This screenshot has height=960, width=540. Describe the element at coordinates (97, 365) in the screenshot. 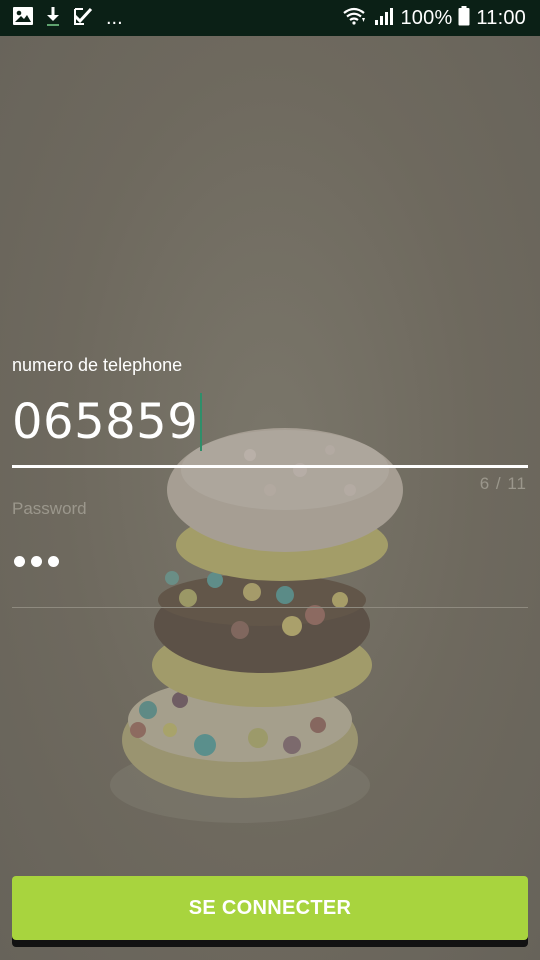

I see `phone-label: numero de telephone` at that location.